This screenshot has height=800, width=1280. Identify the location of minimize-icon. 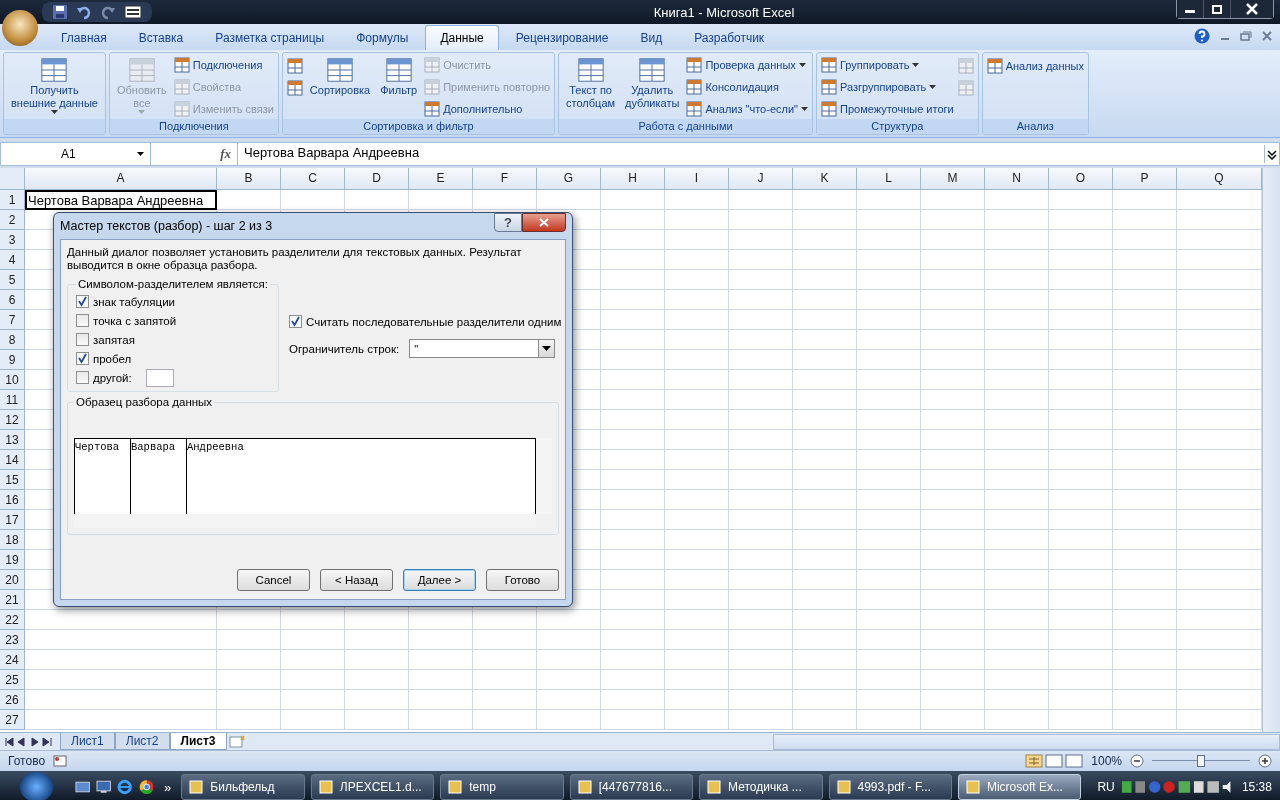
(1190, 9).